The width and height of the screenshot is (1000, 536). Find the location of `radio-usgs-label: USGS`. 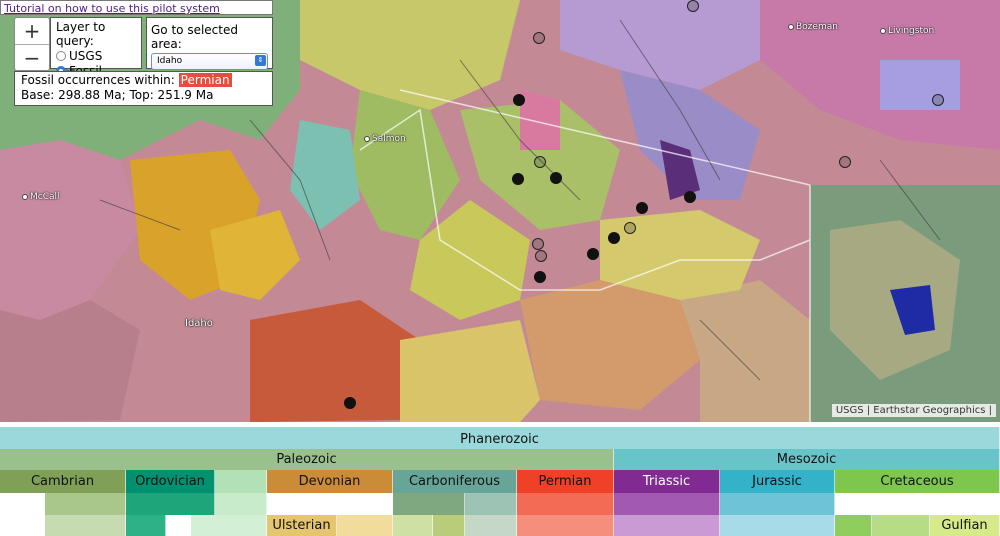

radio-usgs-label: USGS is located at coordinates (86, 55).